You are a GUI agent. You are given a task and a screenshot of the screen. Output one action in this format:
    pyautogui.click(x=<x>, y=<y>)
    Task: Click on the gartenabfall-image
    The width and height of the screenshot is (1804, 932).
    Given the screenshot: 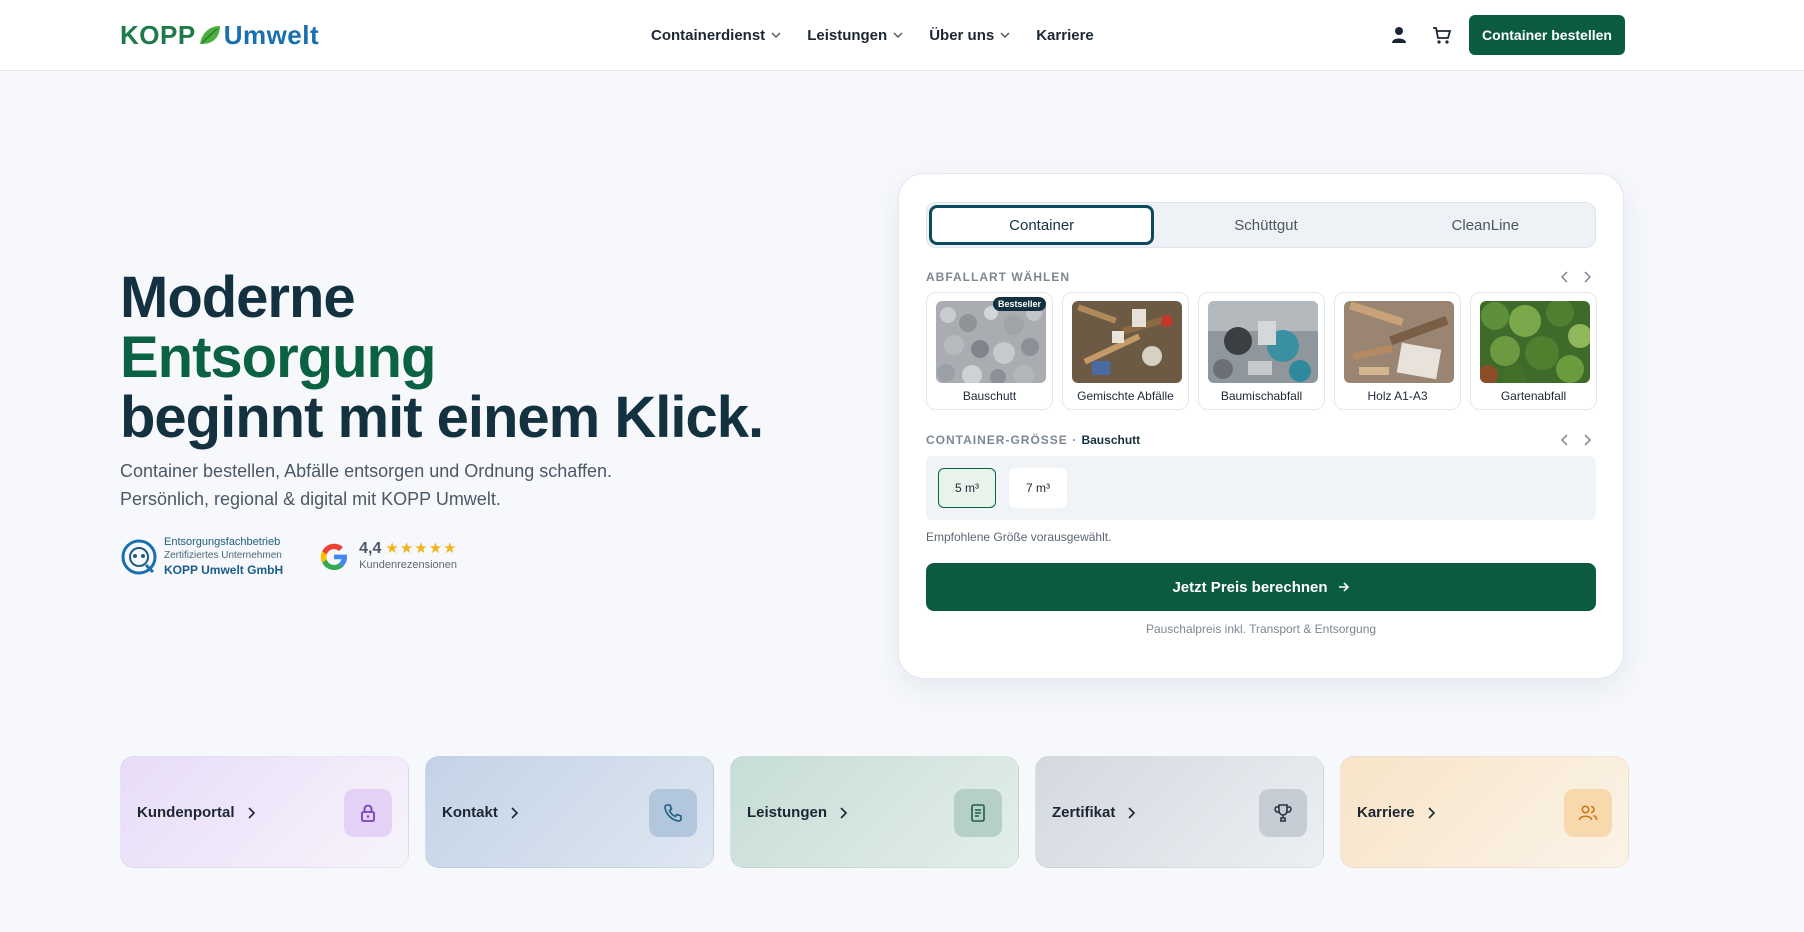 What is the action you would take?
    pyautogui.click(x=1535, y=342)
    